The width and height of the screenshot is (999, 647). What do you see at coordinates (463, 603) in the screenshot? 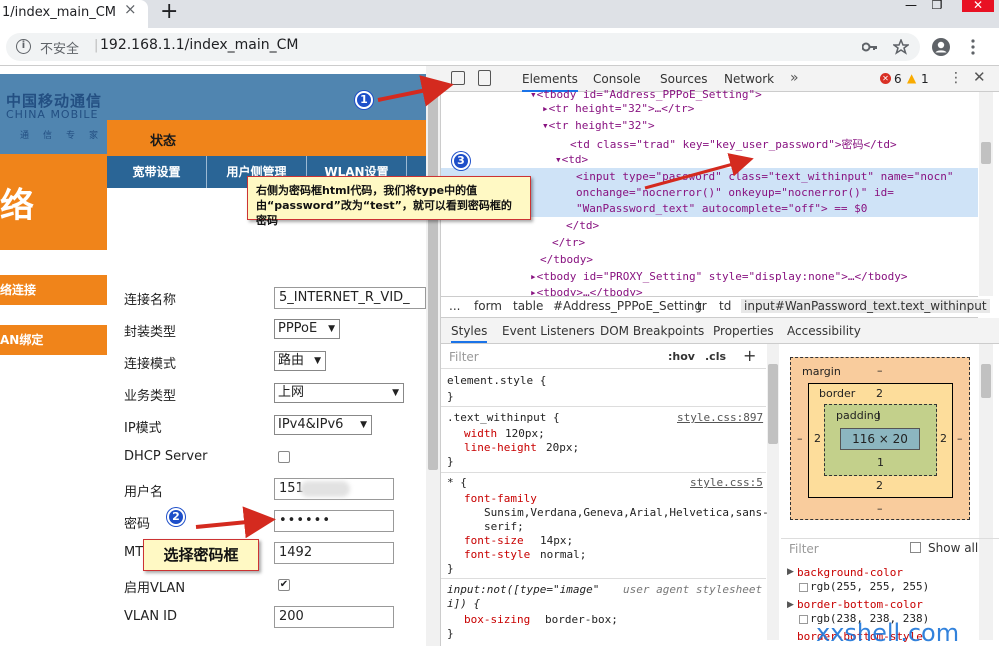
I see `rule3-selector: i]) {` at bounding box center [463, 603].